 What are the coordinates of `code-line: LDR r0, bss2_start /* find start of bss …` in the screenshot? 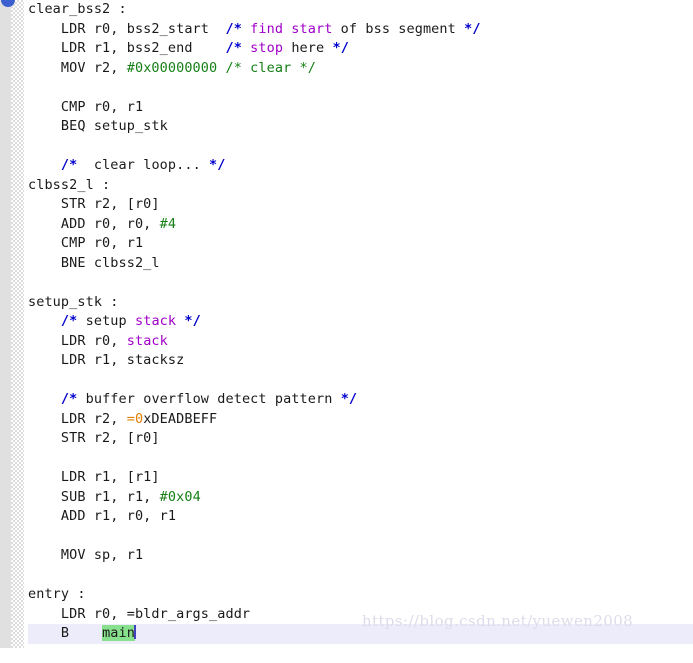 It's located at (360, 30).